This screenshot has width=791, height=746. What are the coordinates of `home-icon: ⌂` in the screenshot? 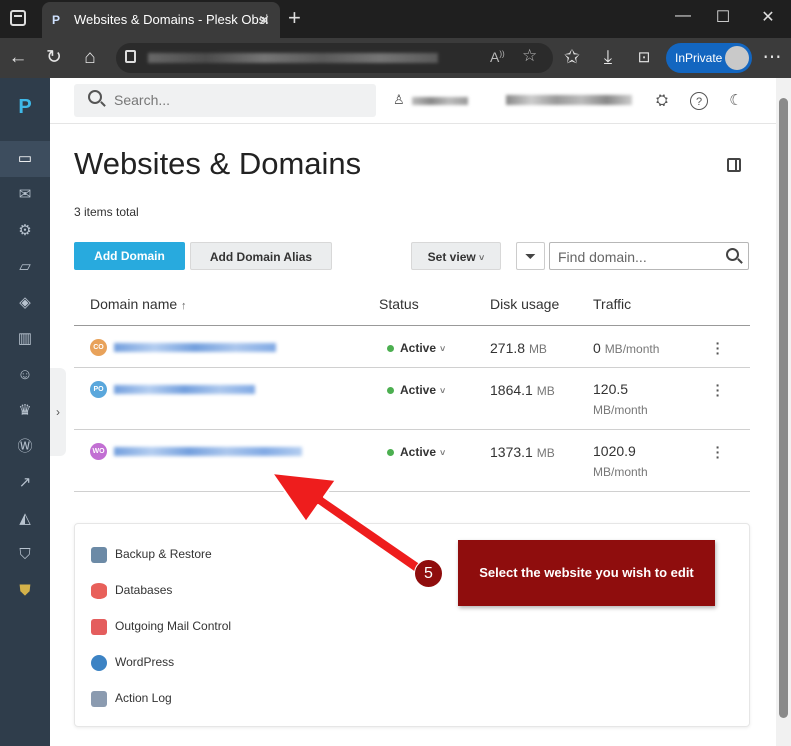 It's located at (90, 58).